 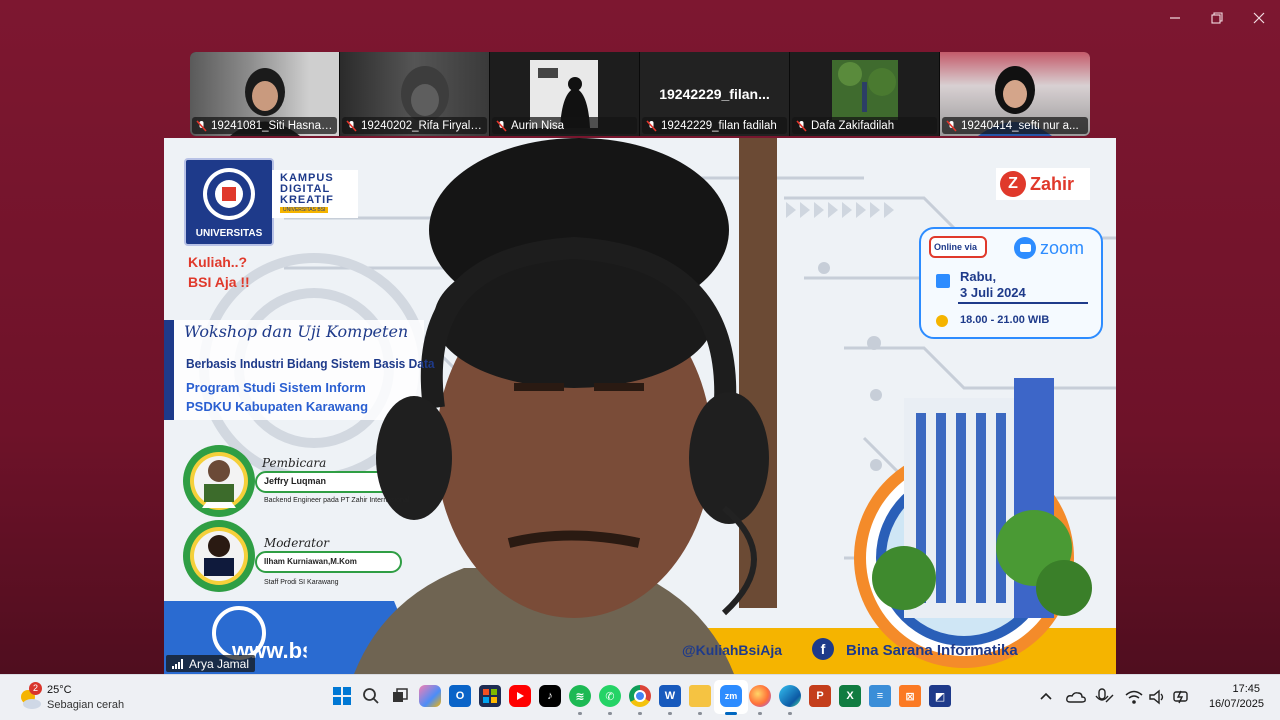 I want to click on participant-nameplate: Aurin Nisa, so click(x=564, y=125).